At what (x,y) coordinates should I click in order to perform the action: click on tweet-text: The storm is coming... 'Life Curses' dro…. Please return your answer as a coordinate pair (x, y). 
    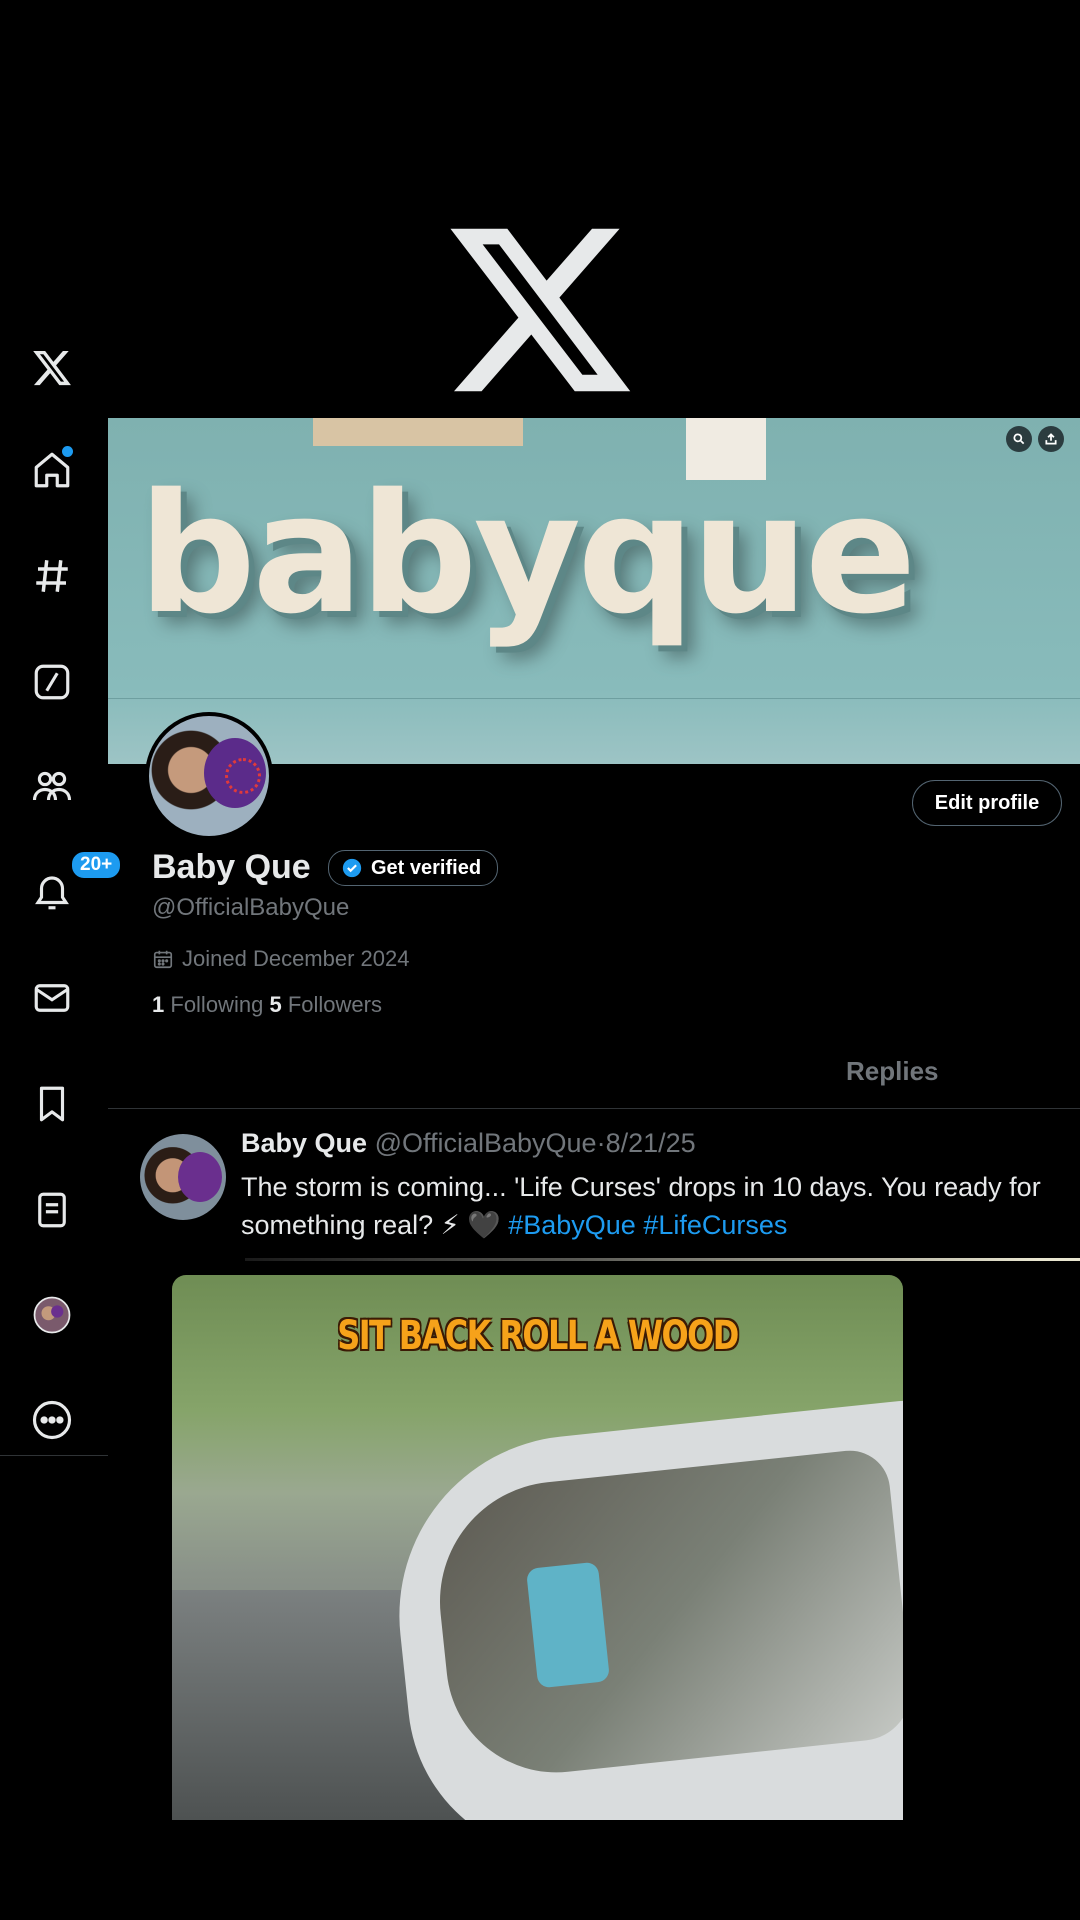
    Looking at the image, I should click on (656, 1206).